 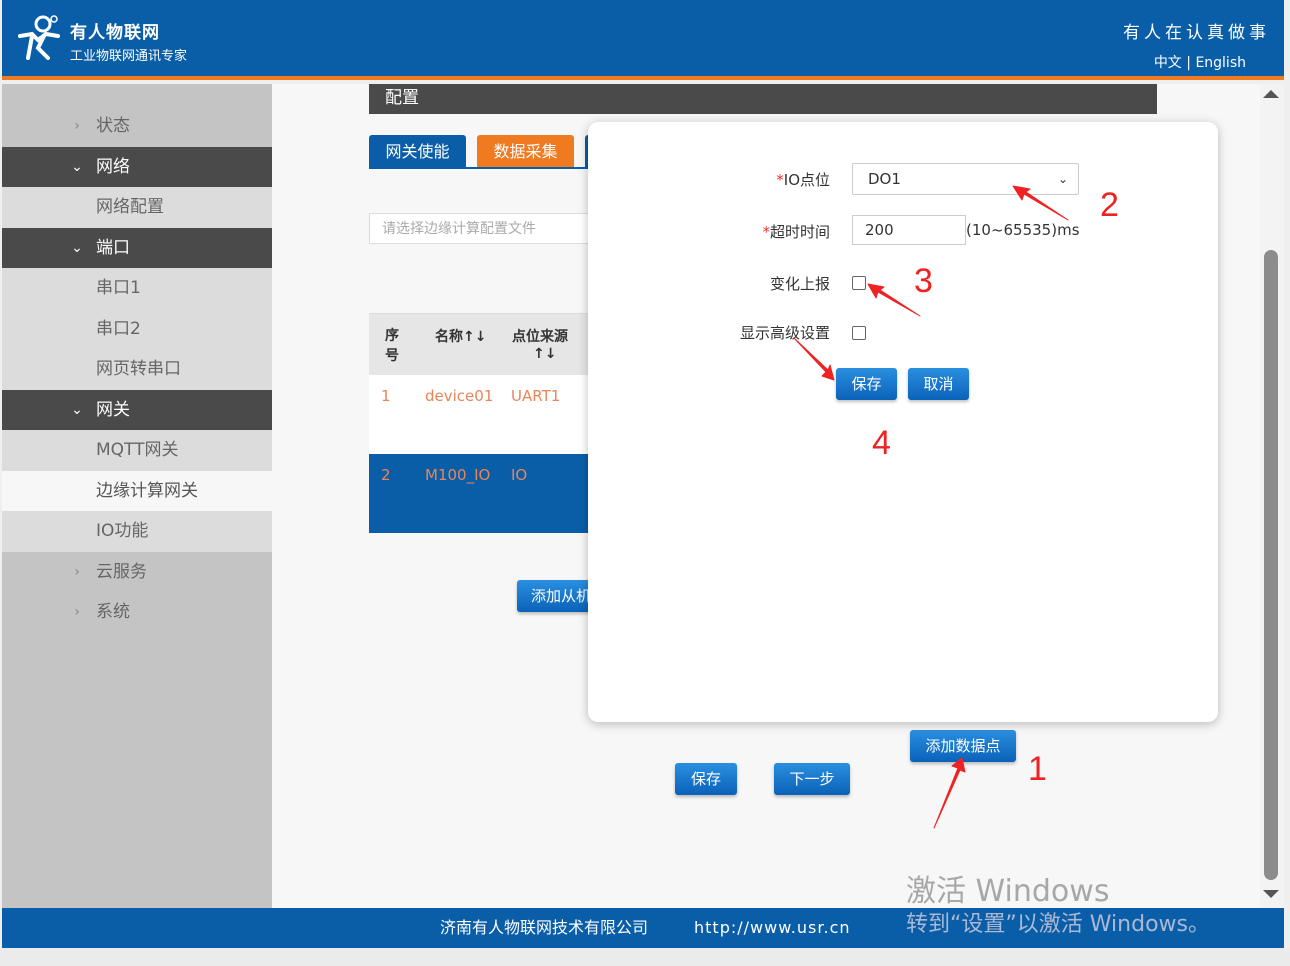 I want to click on table-row: 2 M100_IO IO, so click(x=479, y=493).